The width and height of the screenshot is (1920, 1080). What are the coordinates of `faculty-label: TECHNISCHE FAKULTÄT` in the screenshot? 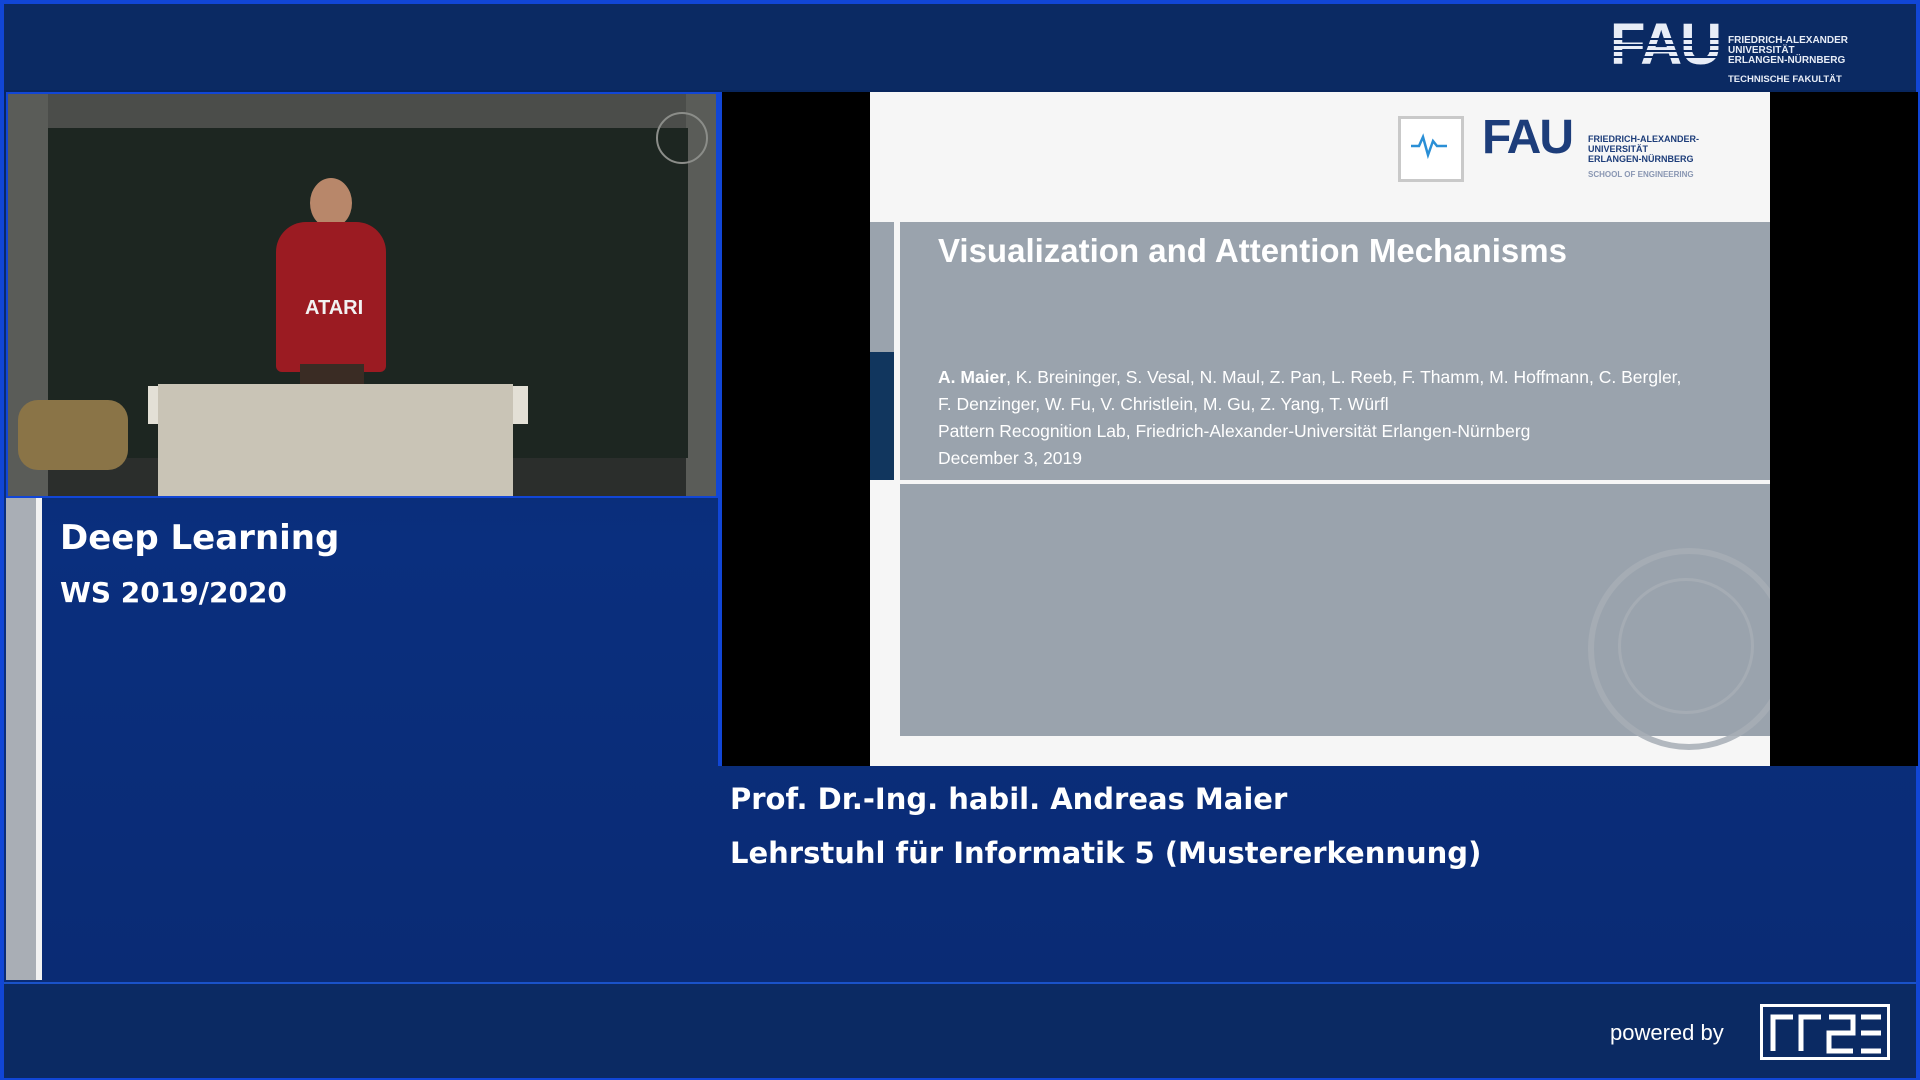 It's located at (1785, 79).